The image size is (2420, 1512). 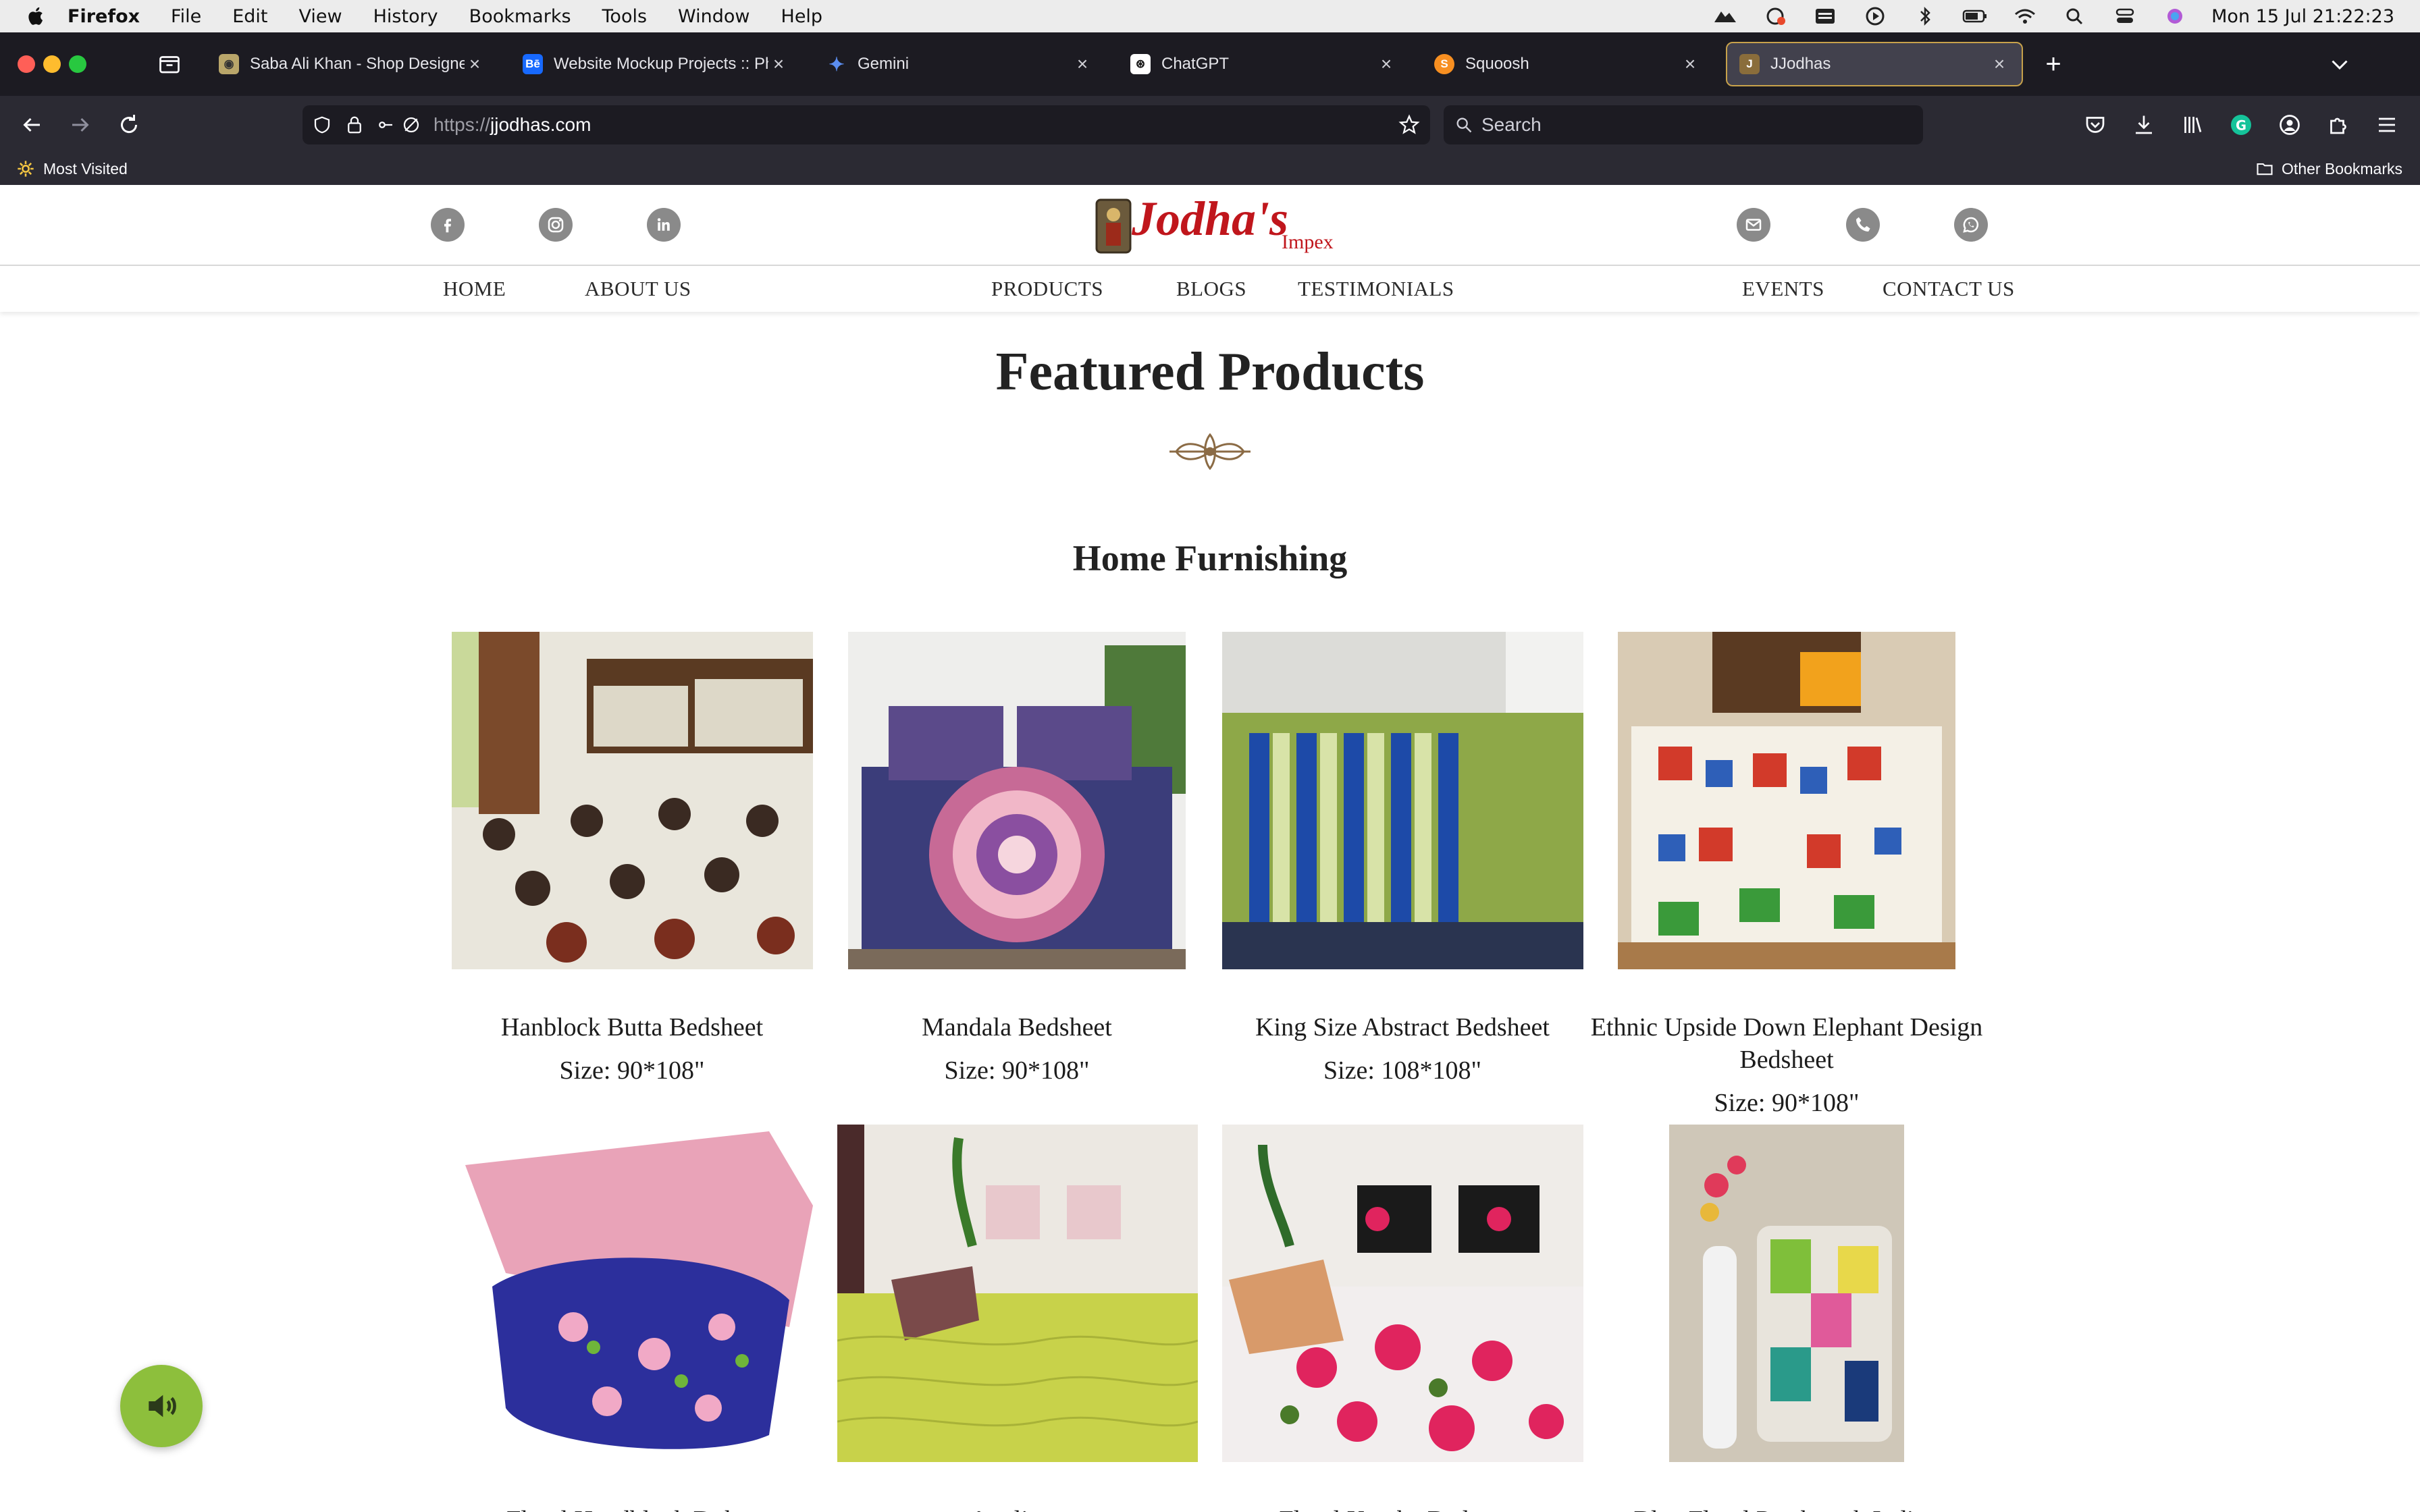 What do you see at coordinates (1783, 289) in the screenshot?
I see `nav-events: EVENTS` at bounding box center [1783, 289].